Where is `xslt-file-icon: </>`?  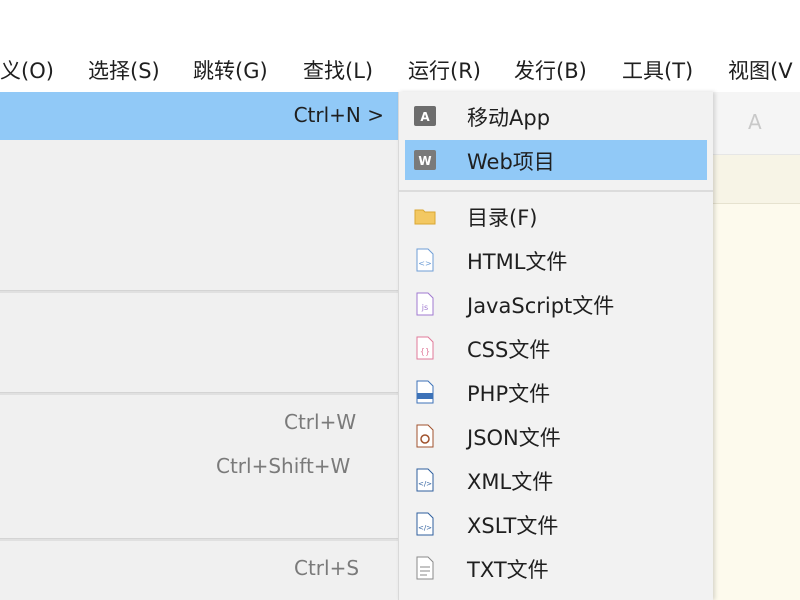 xslt-file-icon: </> is located at coordinates (425, 524).